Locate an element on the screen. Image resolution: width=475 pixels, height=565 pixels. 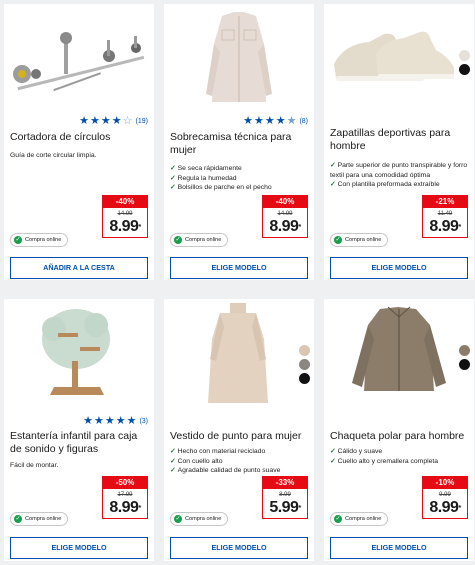
discount-badge: -40% is located at coordinates (125, 202).